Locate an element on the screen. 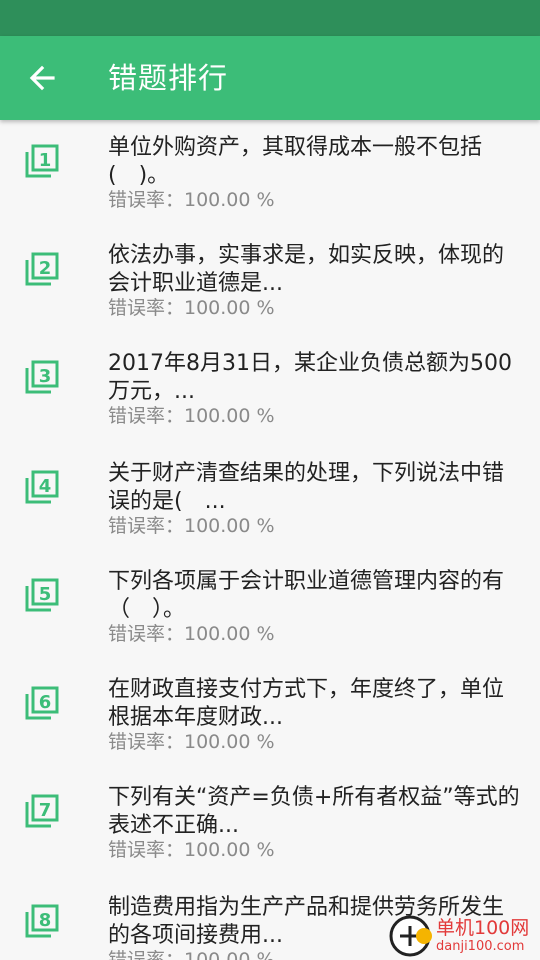 The width and height of the screenshot is (540, 960). rank-number: 5 is located at coordinates (45, 594).